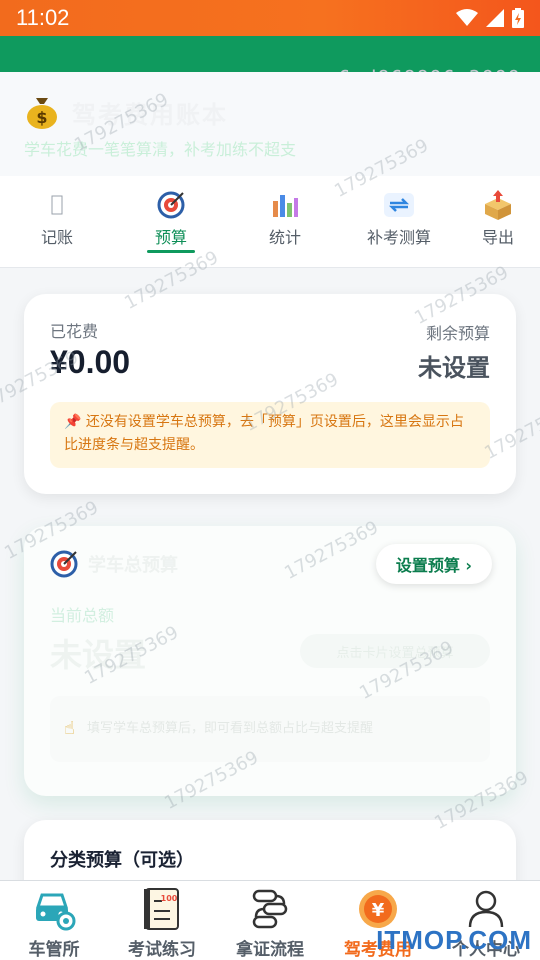 The image size is (540, 960). I want to click on budget-hint: ☝ 填写学车总预算后，即可看到总额占比与超支提醒, so click(270, 729).